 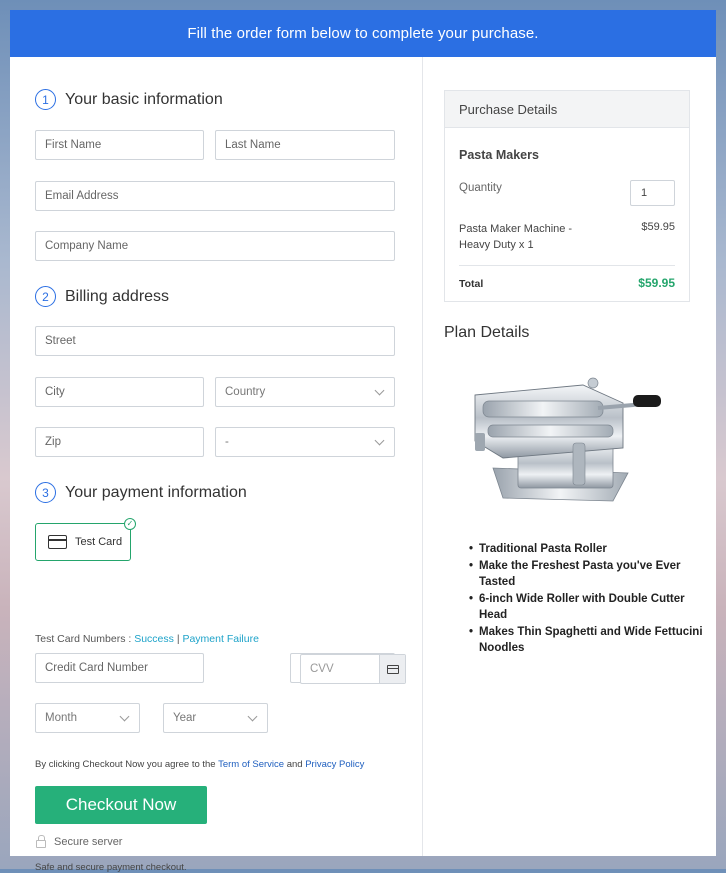 I want to click on basic-info-heading: 1 Your basic information, so click(x=129, y=99).